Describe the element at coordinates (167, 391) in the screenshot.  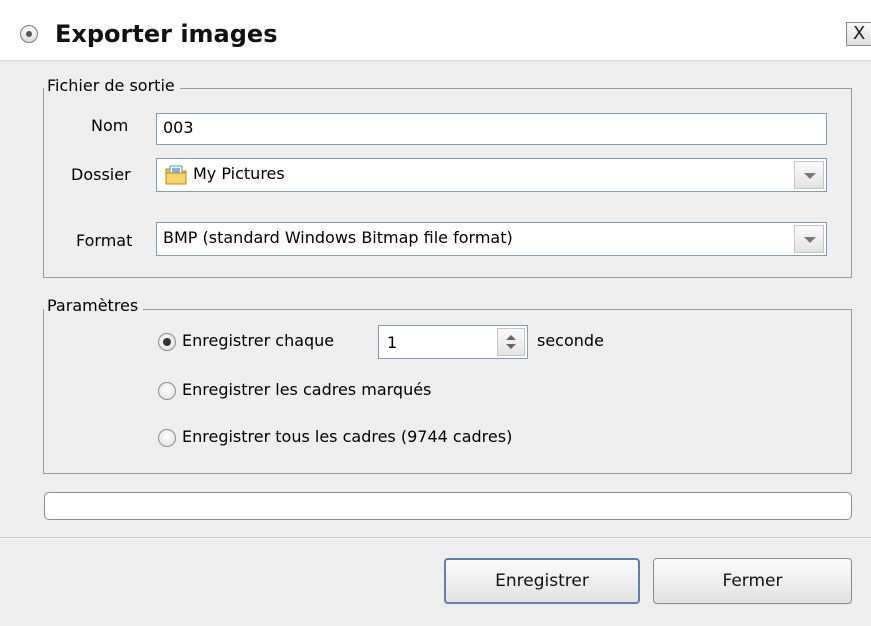
I see `option-marked-radio` at that location.